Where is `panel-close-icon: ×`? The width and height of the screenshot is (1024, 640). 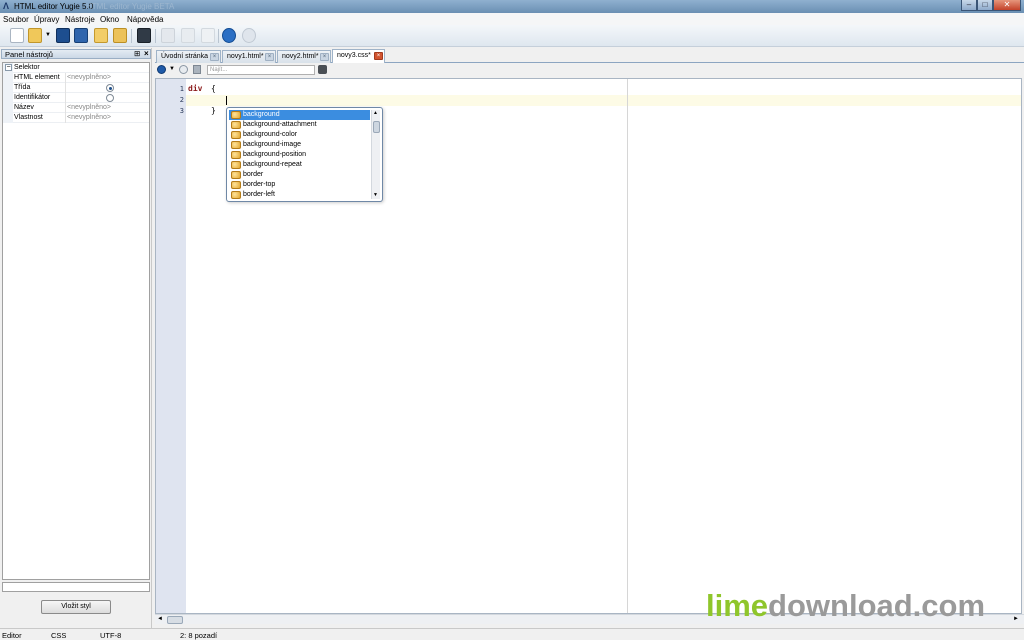 panel-close-icon: × is located at coordinates (146, 53).